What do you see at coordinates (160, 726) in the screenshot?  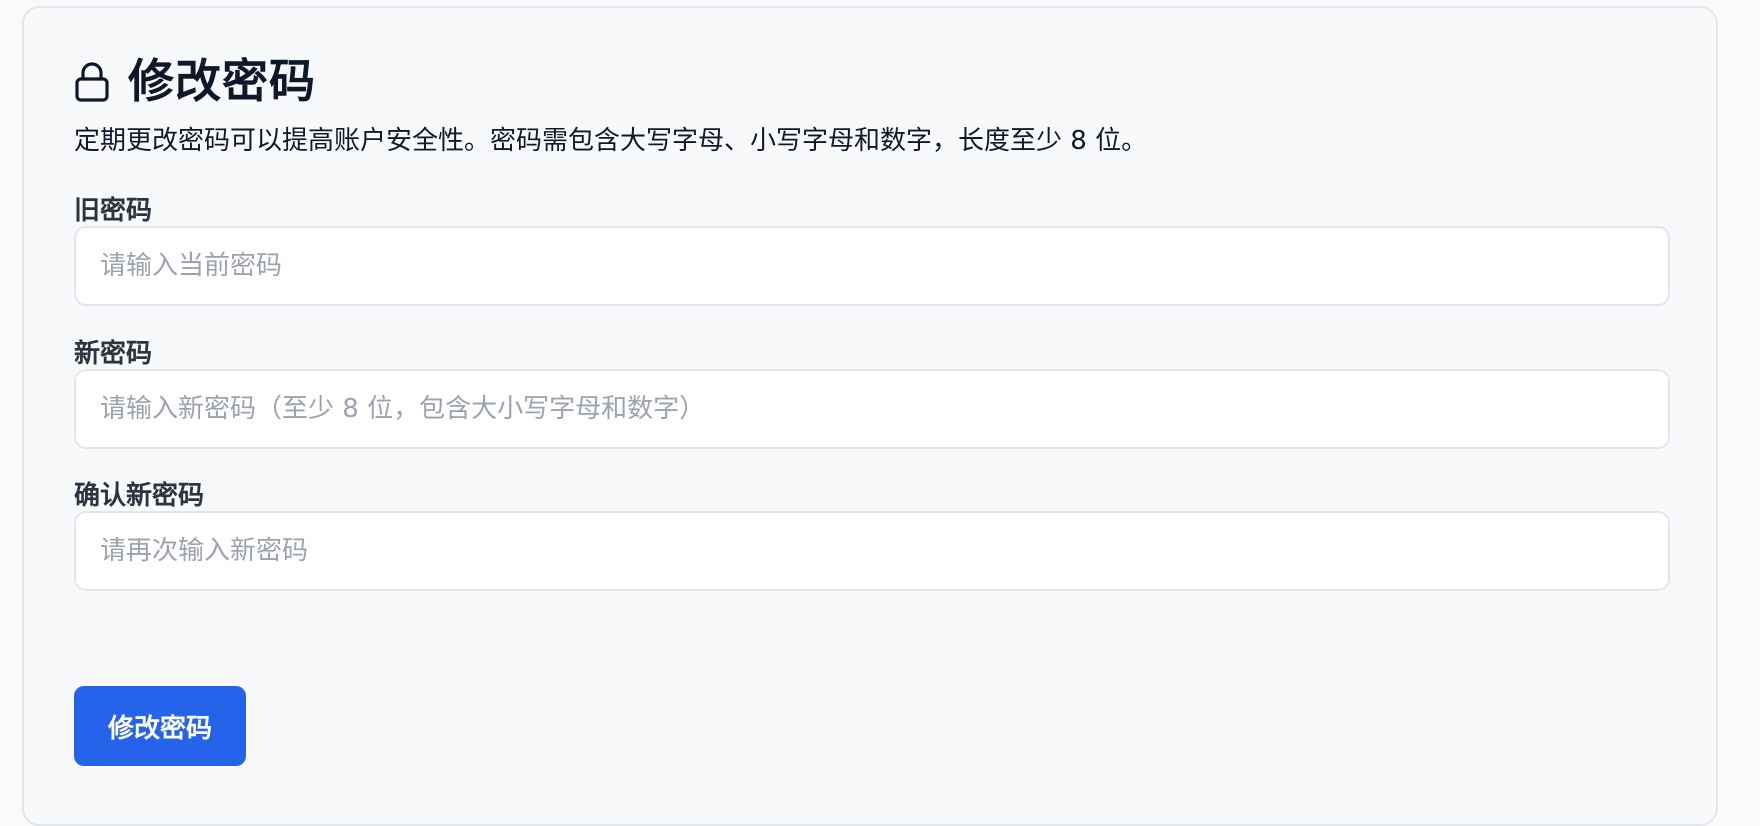 I see `change-password-button: 修改密码` at bounding box center [160, 726].